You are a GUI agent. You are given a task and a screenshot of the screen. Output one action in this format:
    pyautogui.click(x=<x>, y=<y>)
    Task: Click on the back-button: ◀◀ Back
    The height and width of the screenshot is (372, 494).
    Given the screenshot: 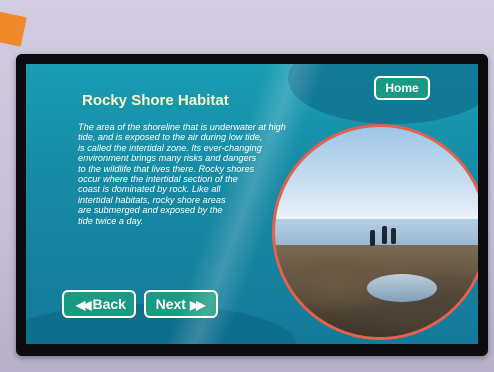 What is the action you would take?
    pyautogui.click(x=99, y=304)
    